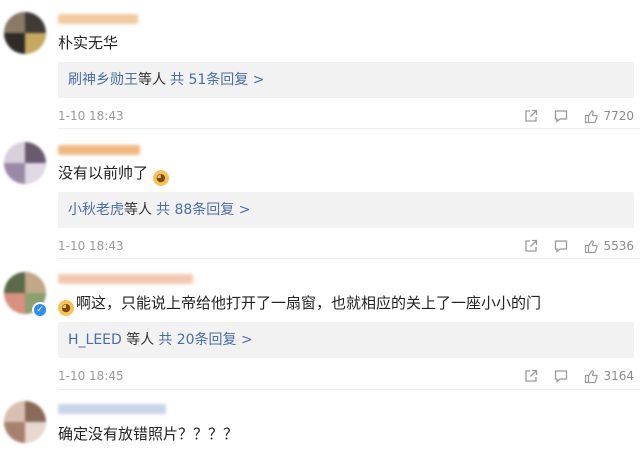 The width and height of the screenshot is (640, 453). Describe the element at coordinates (205, 340) in the screenshot. I see `reply-count-link: 共 20条回复 >` at that location.